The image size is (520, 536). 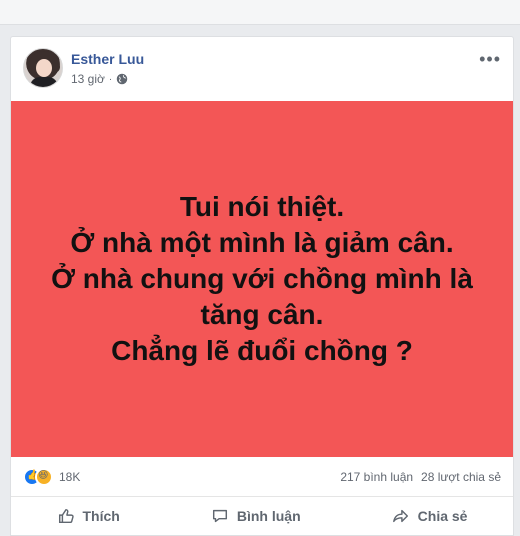 I want to click on like-thumb-icon, so click(x=66, y=516).